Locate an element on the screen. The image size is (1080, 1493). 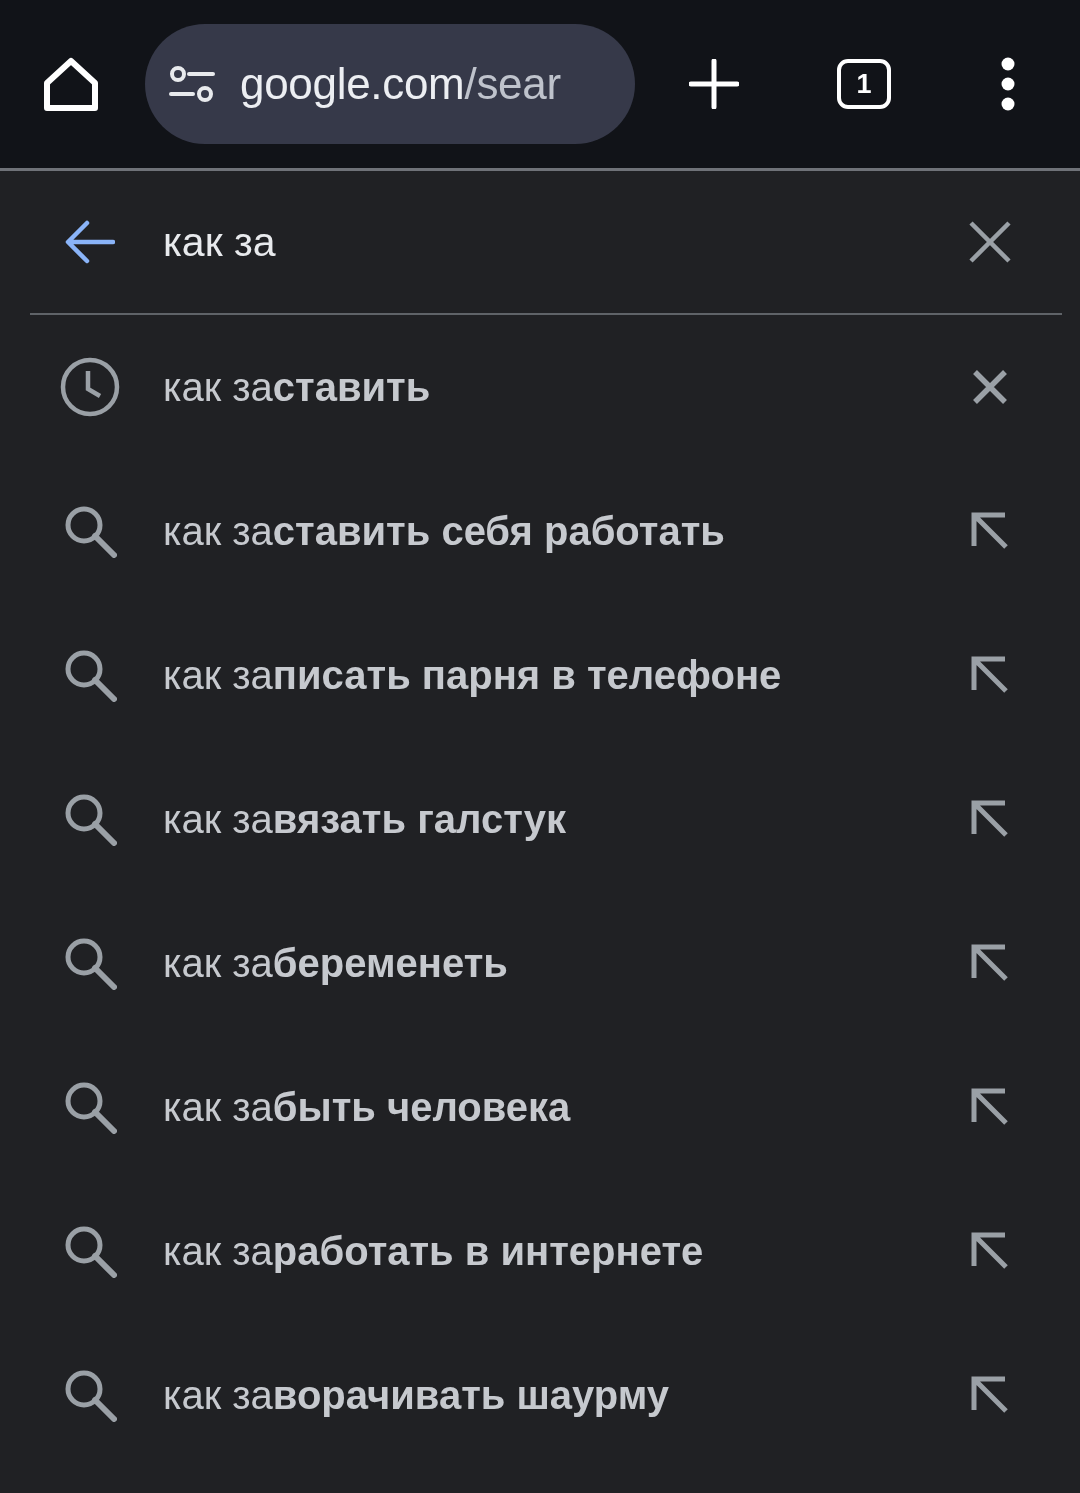
suggestion-text: как записать парня в телефоне is located at coordinates (566, 675).